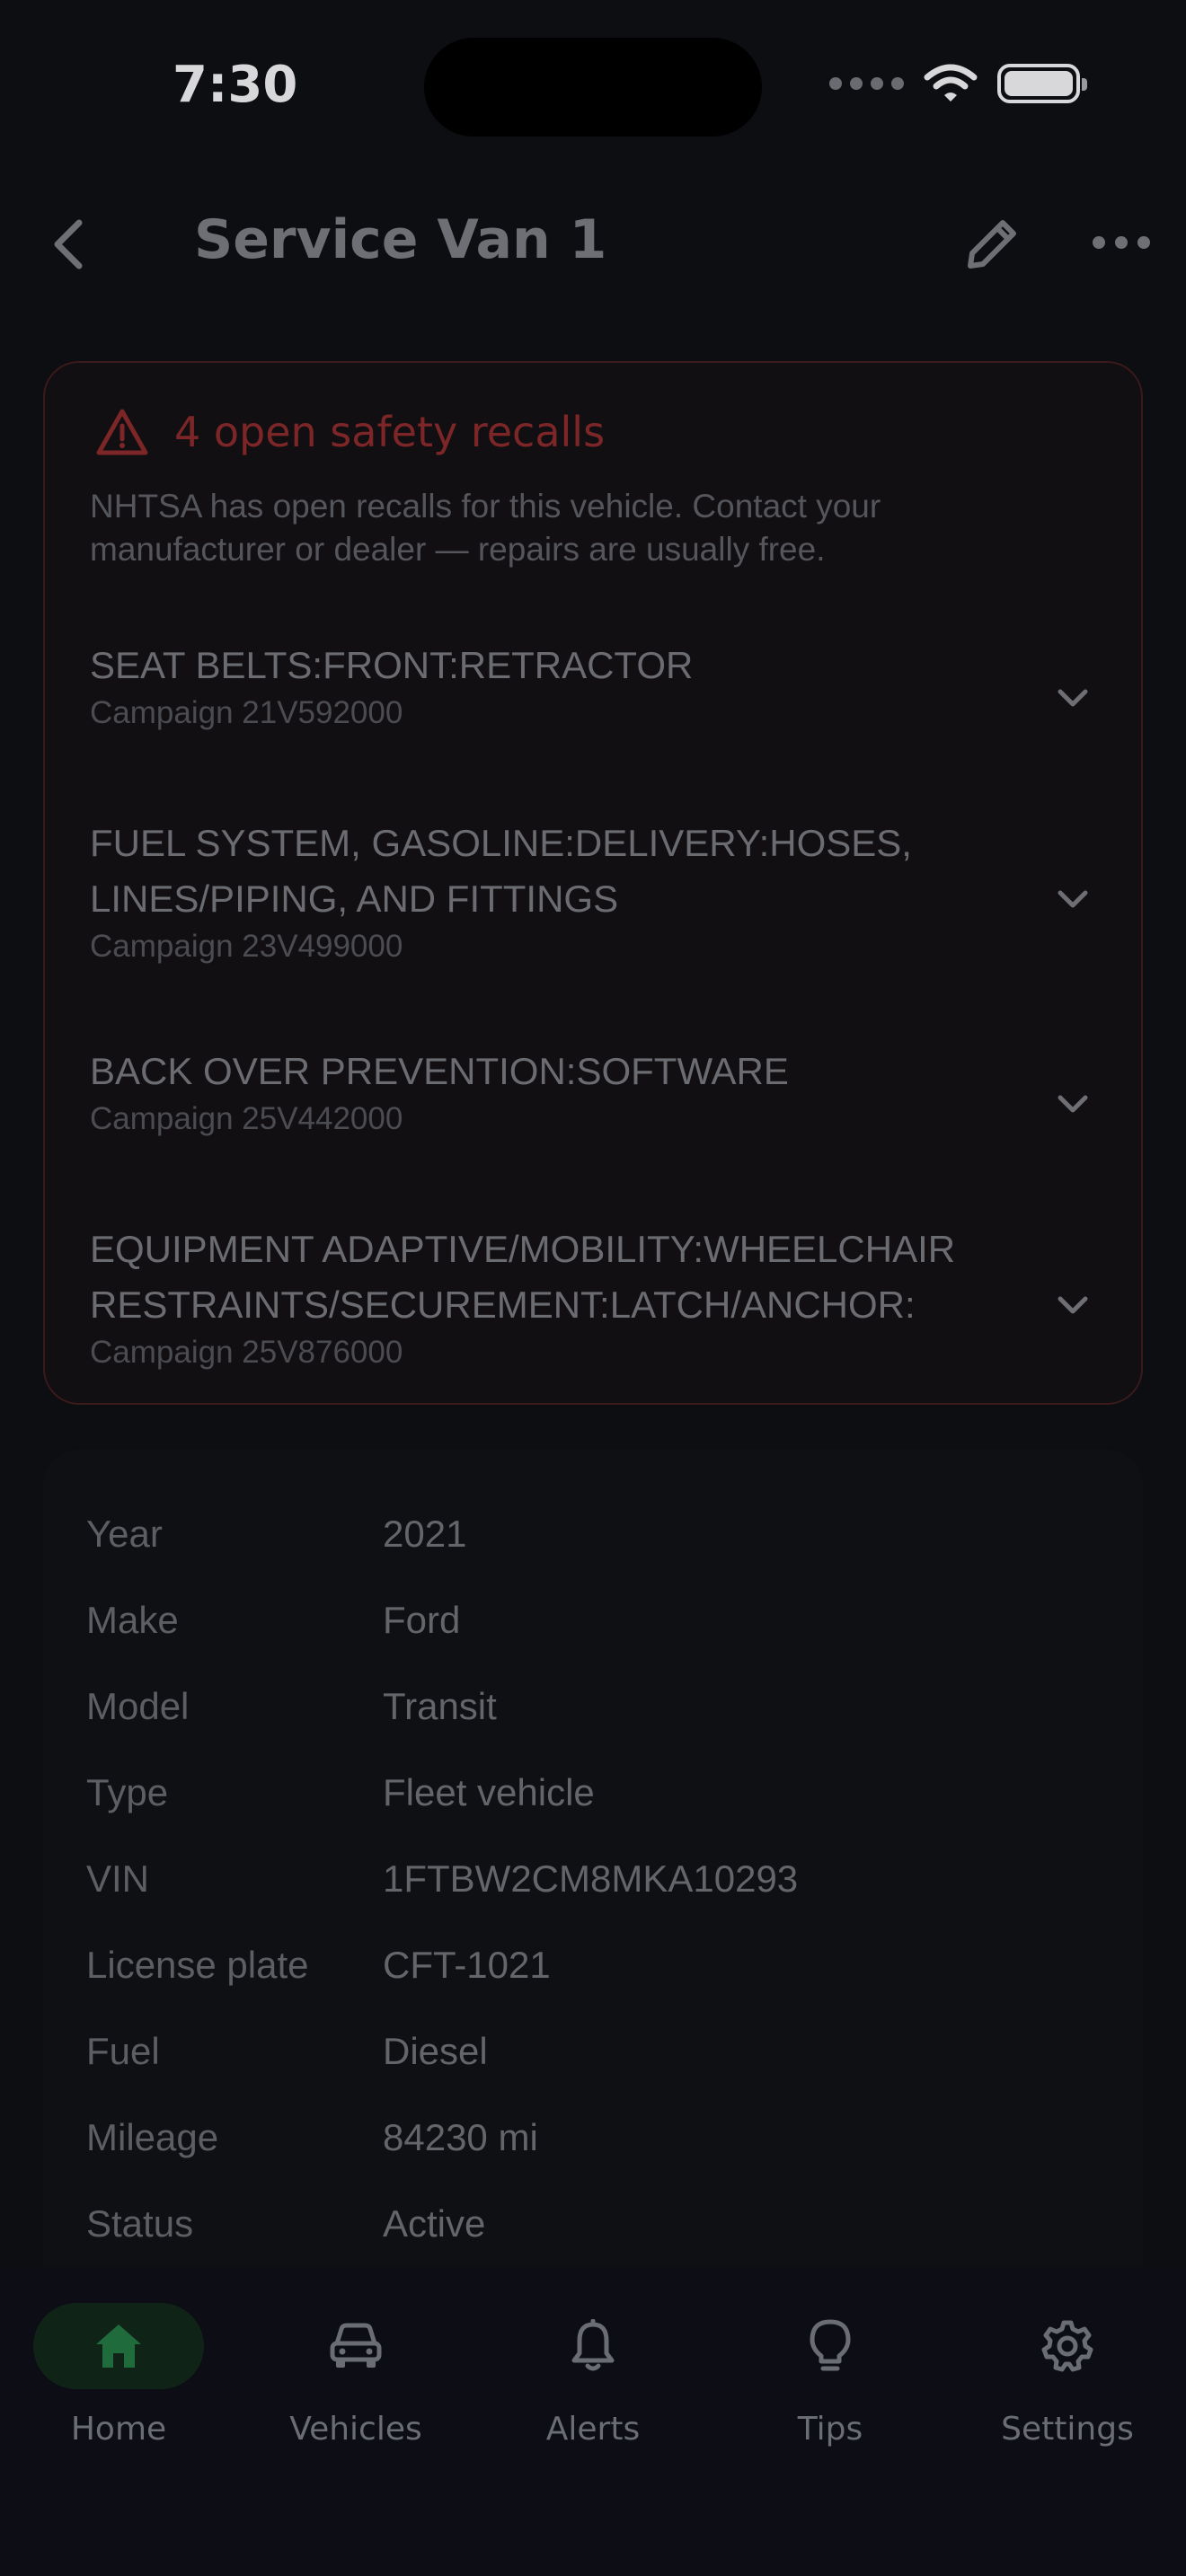 The width and height of the screenshot is (1186, 2576). What do you see at coordinates (593, 87) in the screenshot?
I see `dynamic-island` at bounding box center [593, 87].